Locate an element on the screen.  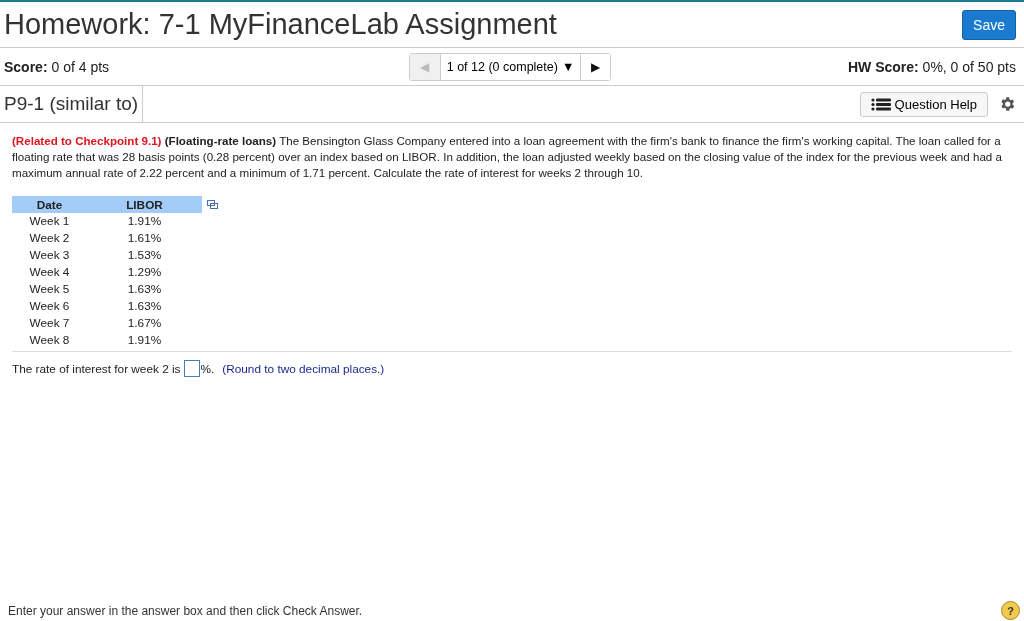
help-icon: ? is located at coordinates (1010, 610).